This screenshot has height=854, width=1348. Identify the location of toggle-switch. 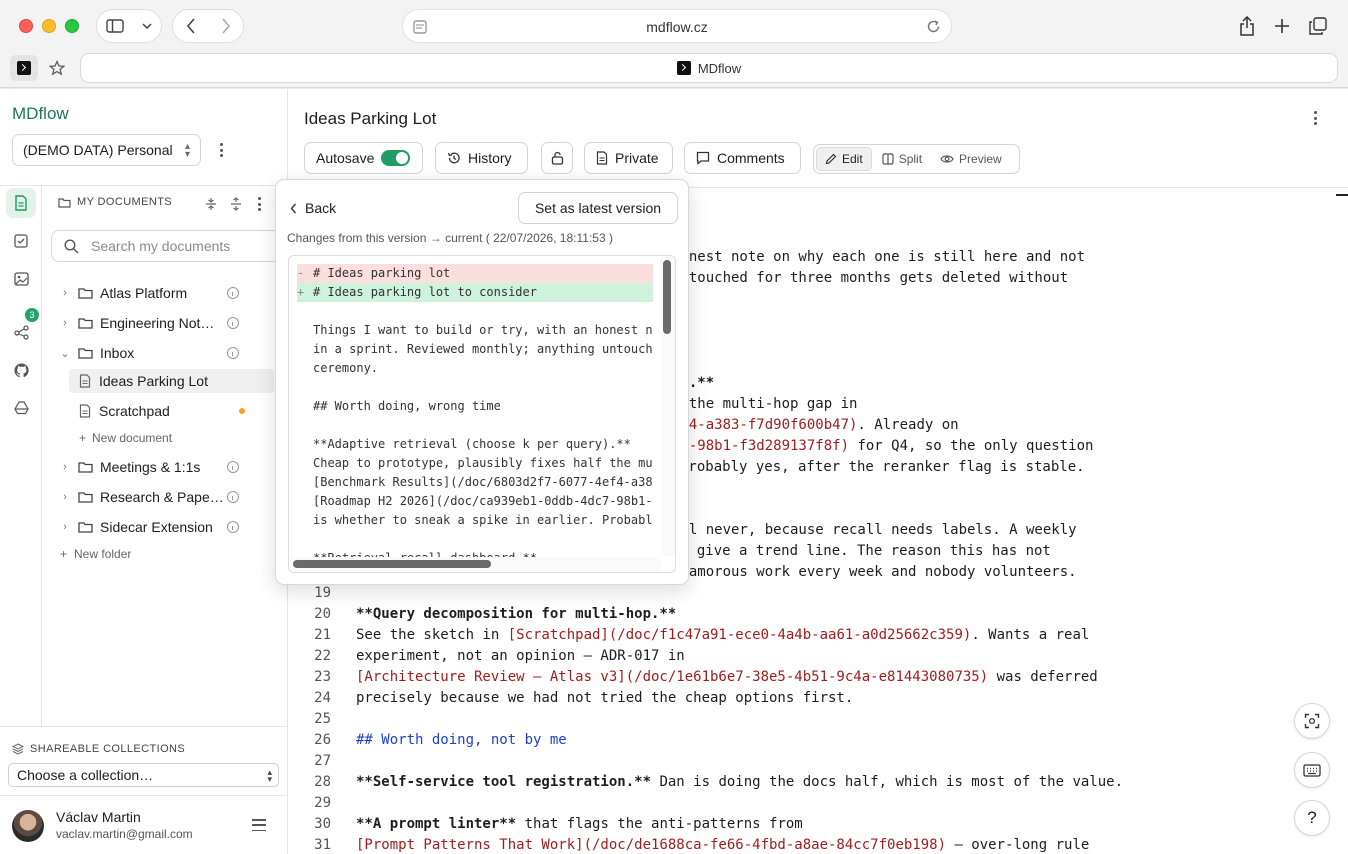
(396, 158).